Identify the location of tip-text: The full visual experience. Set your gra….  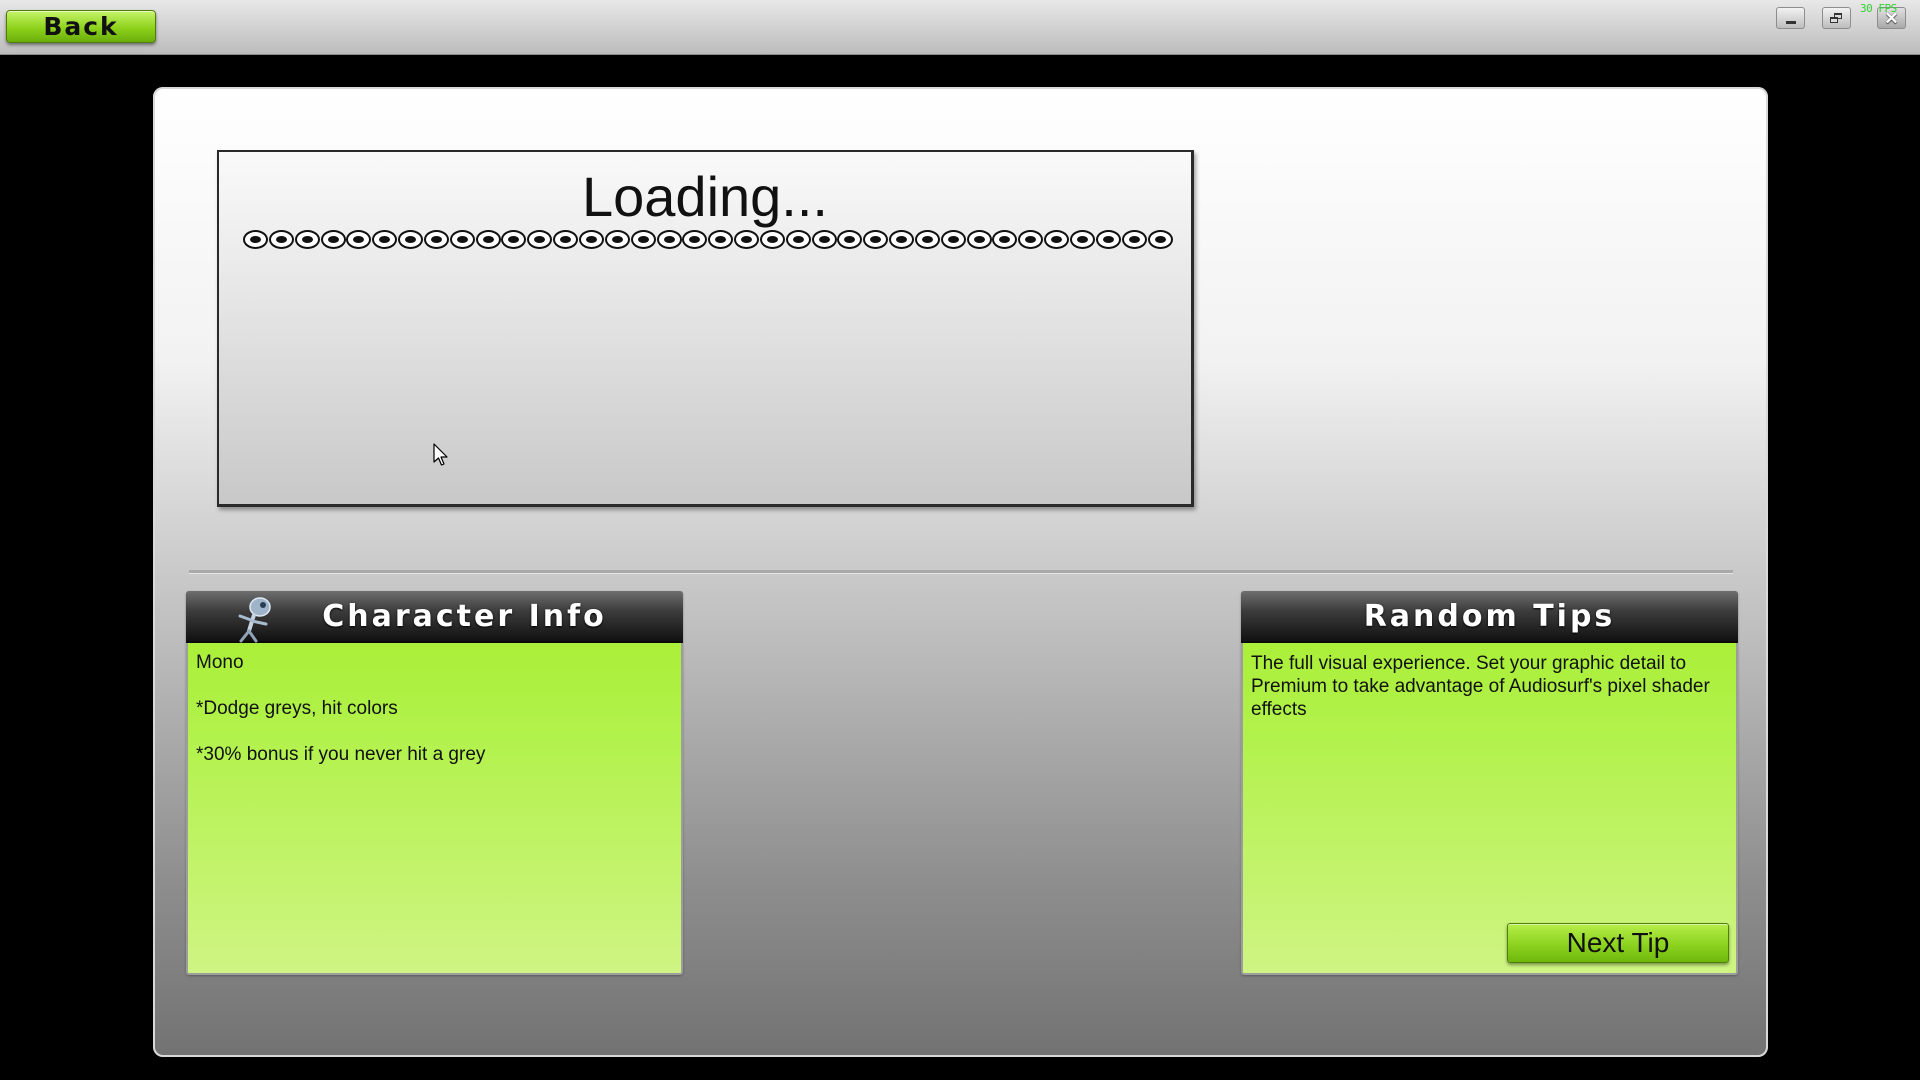
(1480, 686).